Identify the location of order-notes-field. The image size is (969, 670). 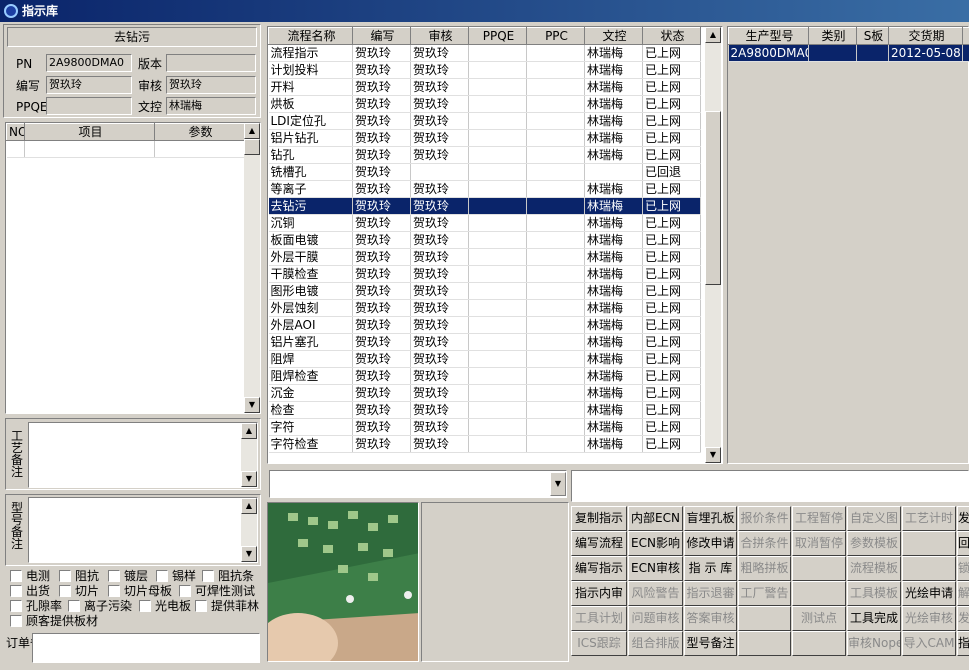
(146, 648).